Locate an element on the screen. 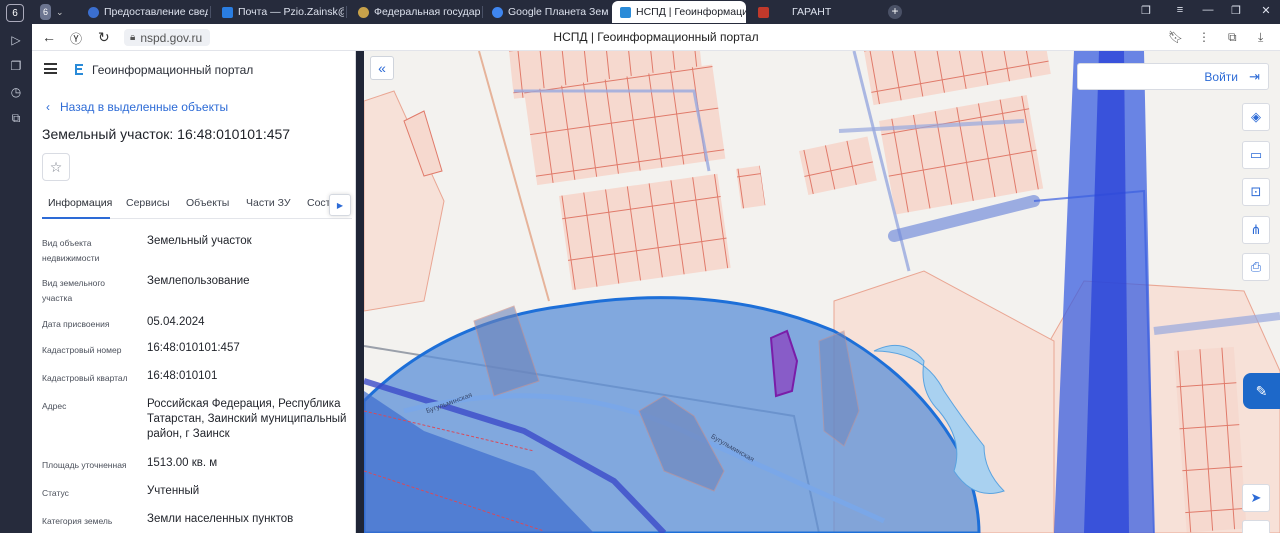 The height and width of the screenshot is (533, 1280). layers-button: ◈ is located at coordinates (1256, 117).